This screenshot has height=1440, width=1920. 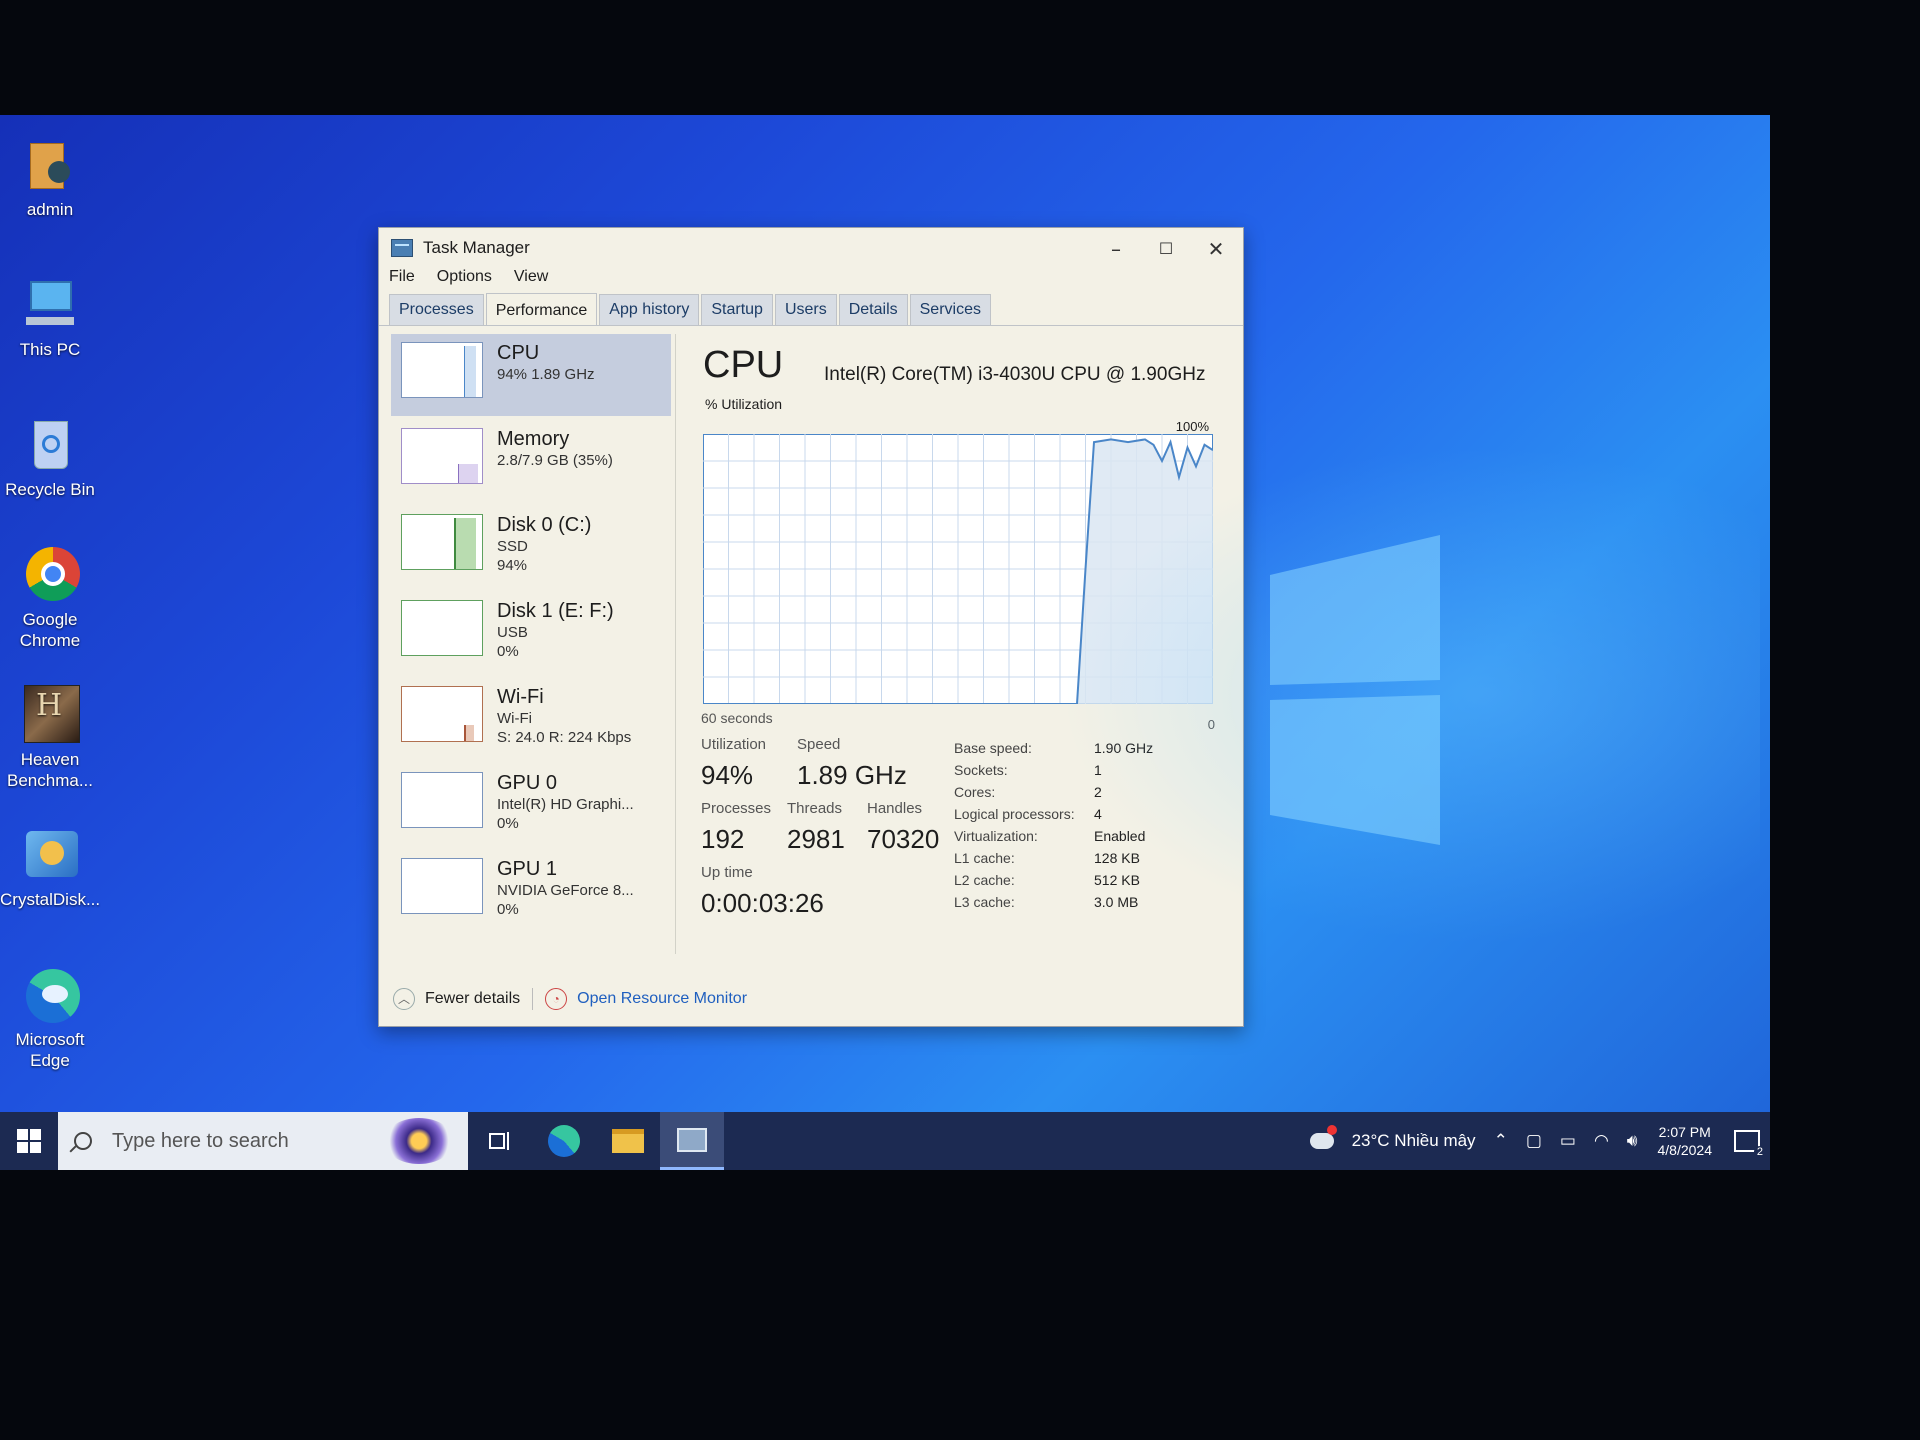 I want to click on taskbar-edge-button, so click(x=564, y=1141).